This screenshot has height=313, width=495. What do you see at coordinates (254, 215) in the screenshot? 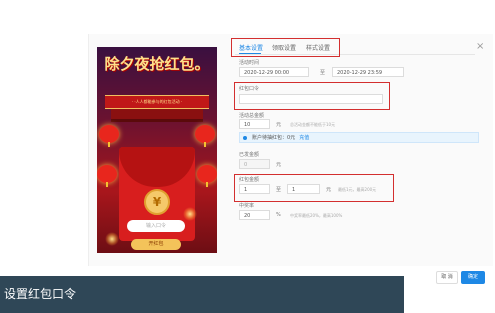
I see `win-rate-input: 20` at bounding box center [254, 215].